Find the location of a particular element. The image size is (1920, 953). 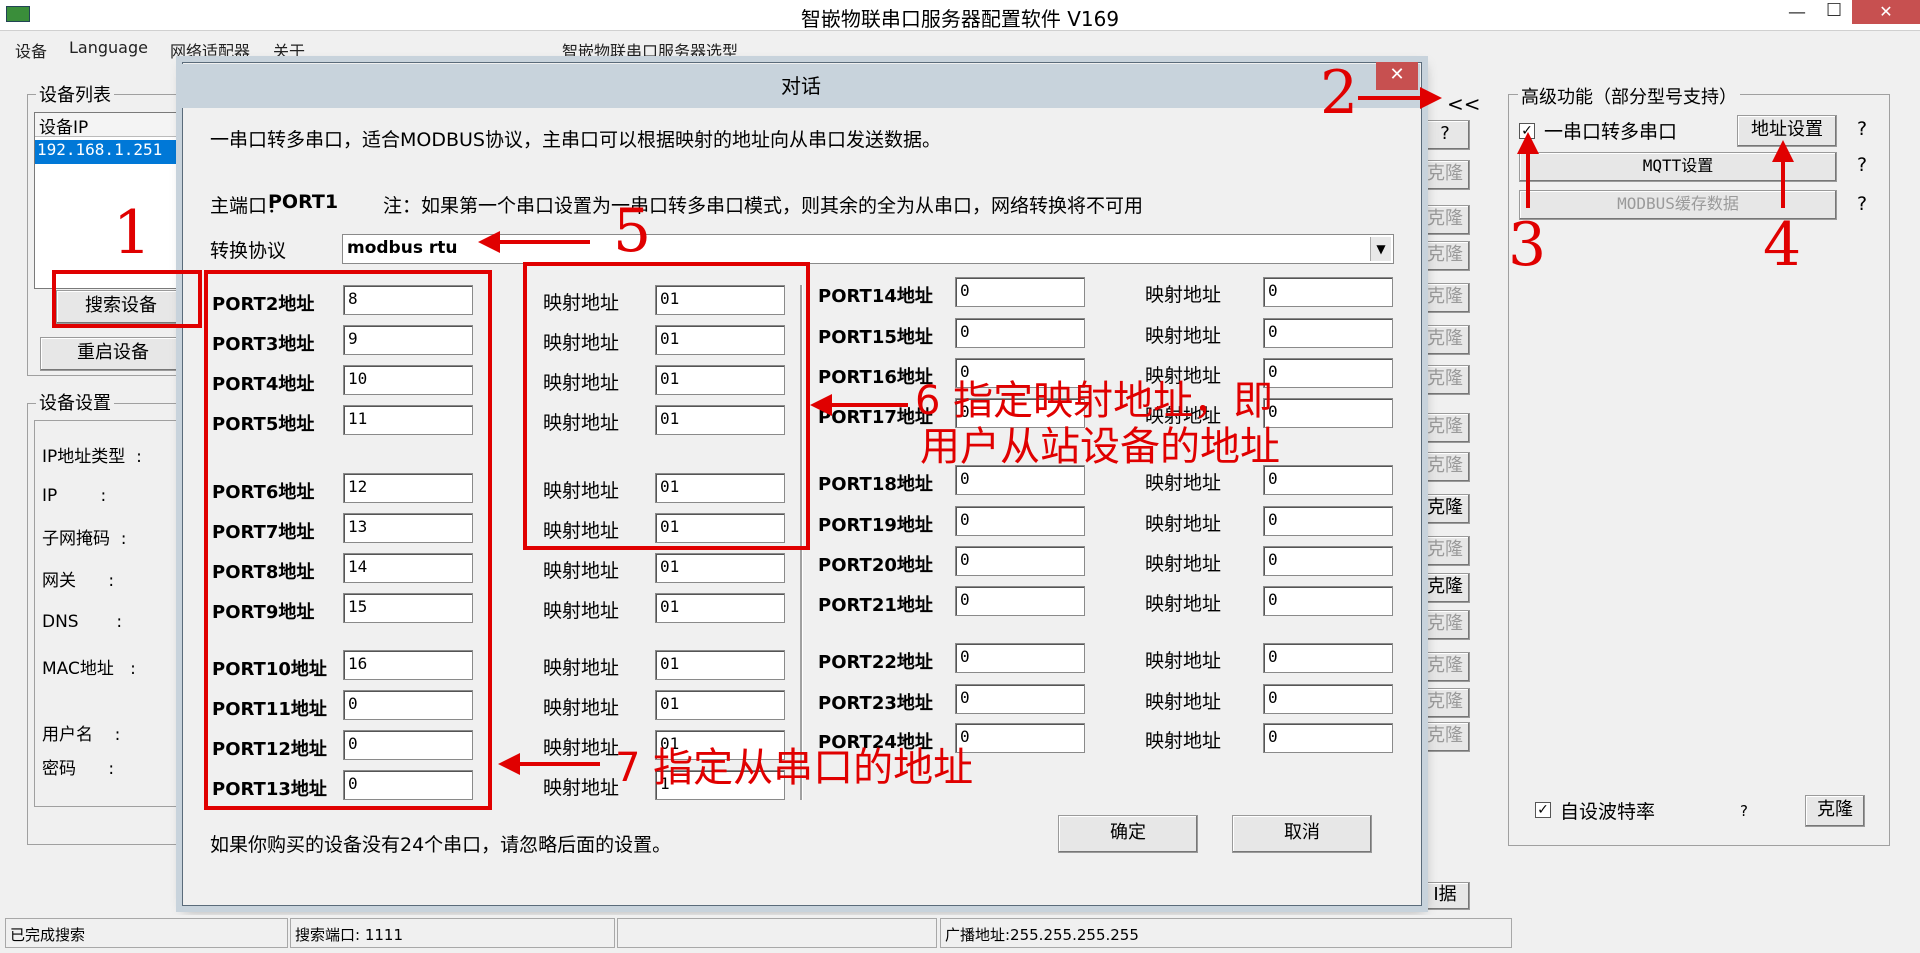

footer-note: 如果你购买的设备没有24个串口，请忽略后面的设置。 is located at coordinates (441, 845).